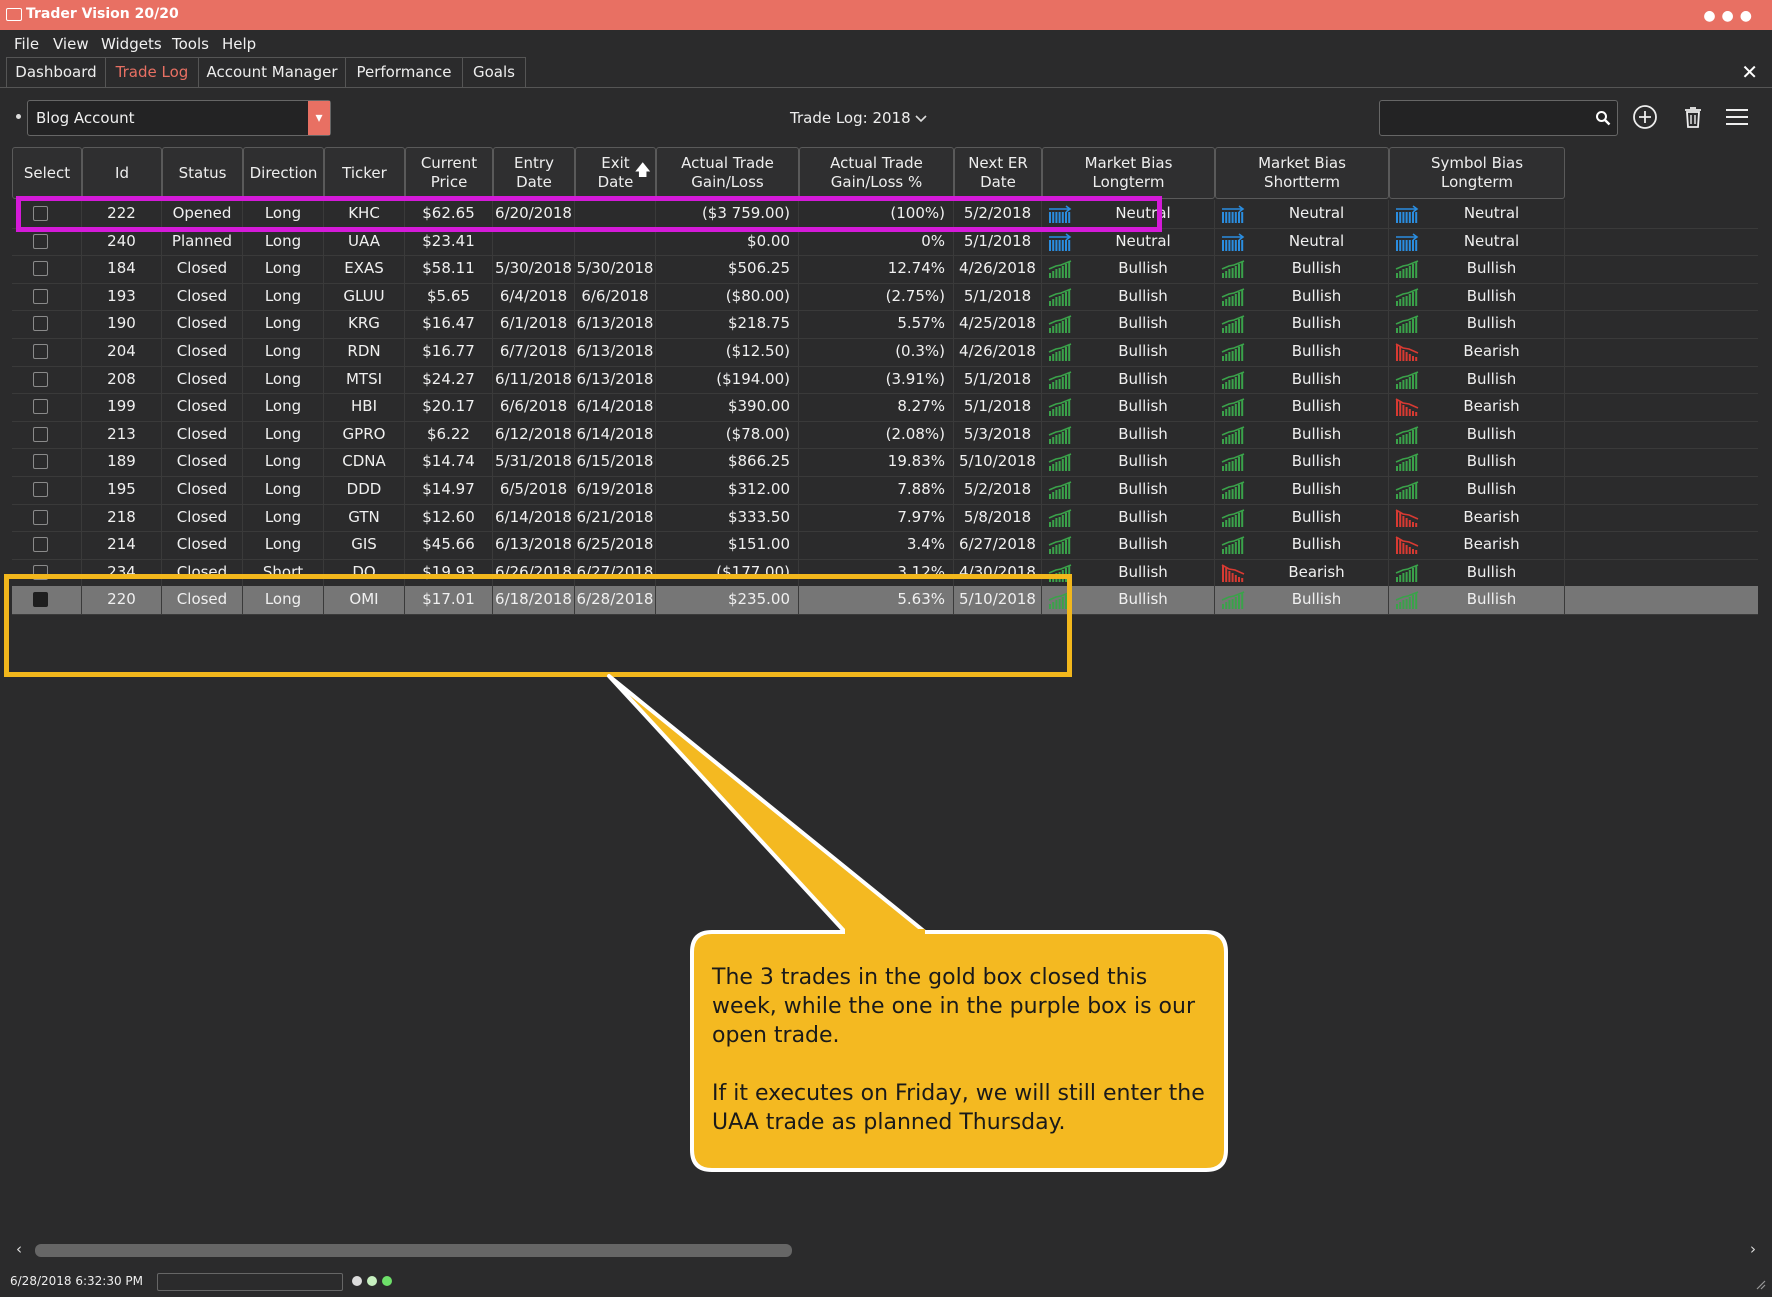  What do you see at coordinates (413, 1250) in the screenshot?
I see `scrollbar-thumb` at bounding box center [413, 1250].